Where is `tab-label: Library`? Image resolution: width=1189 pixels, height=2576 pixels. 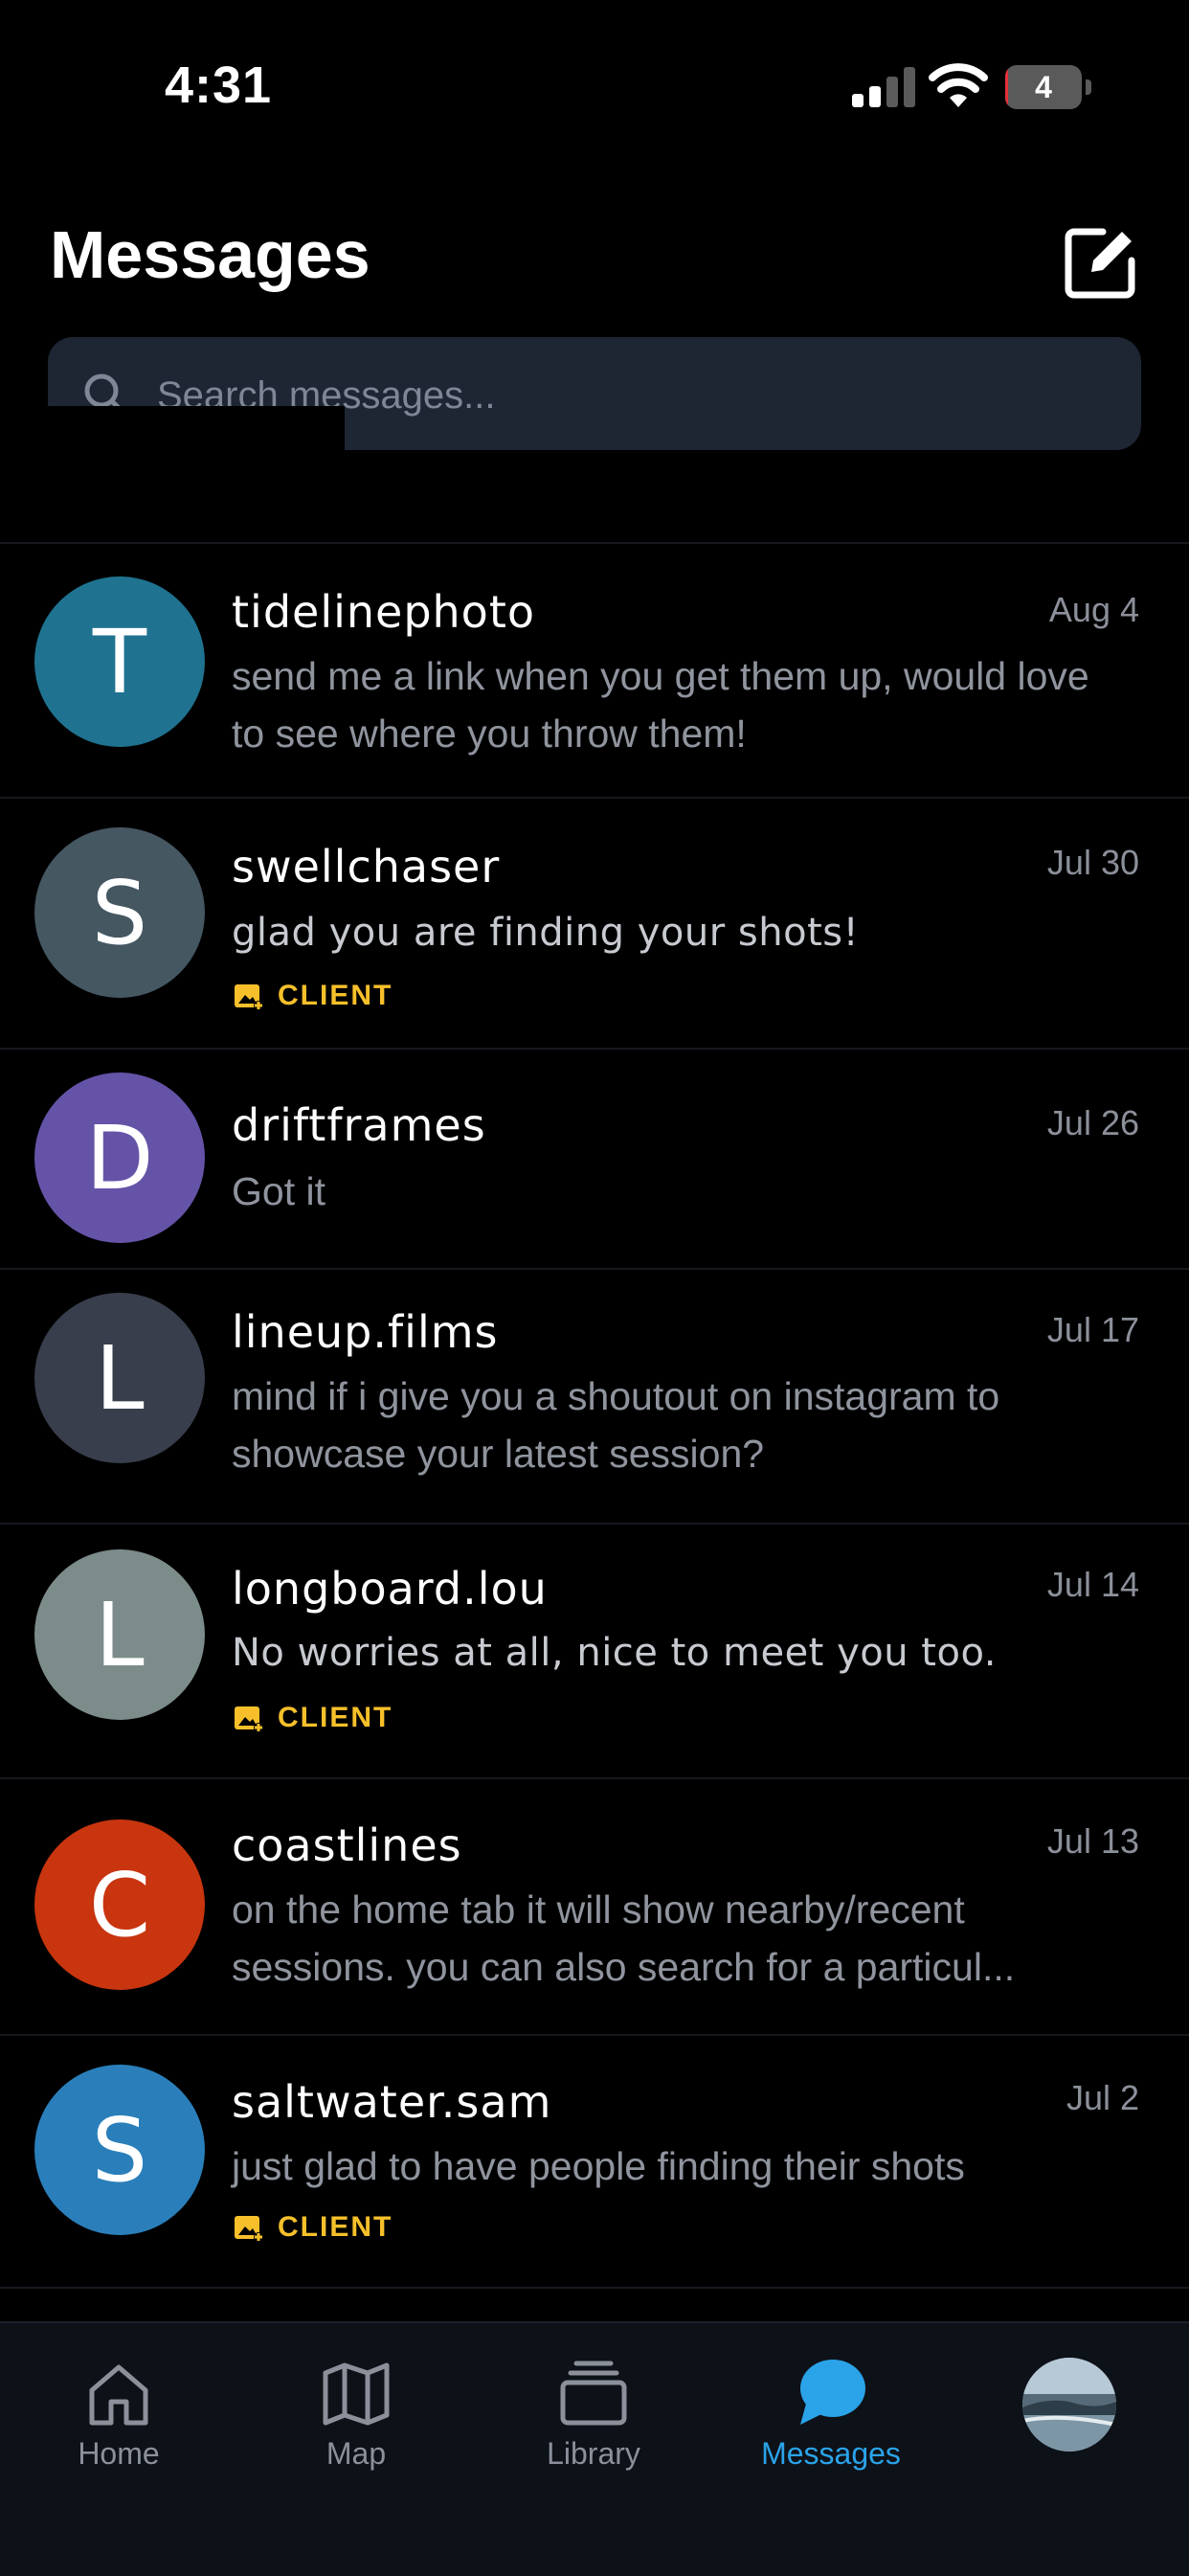
tab-label: Library is located at coordinates (593, 2453).